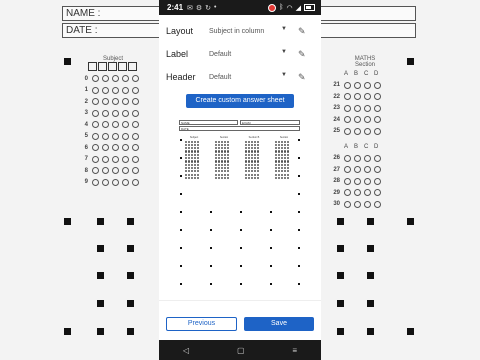 This screenshot has height=360, width=480. What do you see at coordinates (294, 350) in the screenshot?
I see `recents-icon: ≡` at bounding box center [294, 350].